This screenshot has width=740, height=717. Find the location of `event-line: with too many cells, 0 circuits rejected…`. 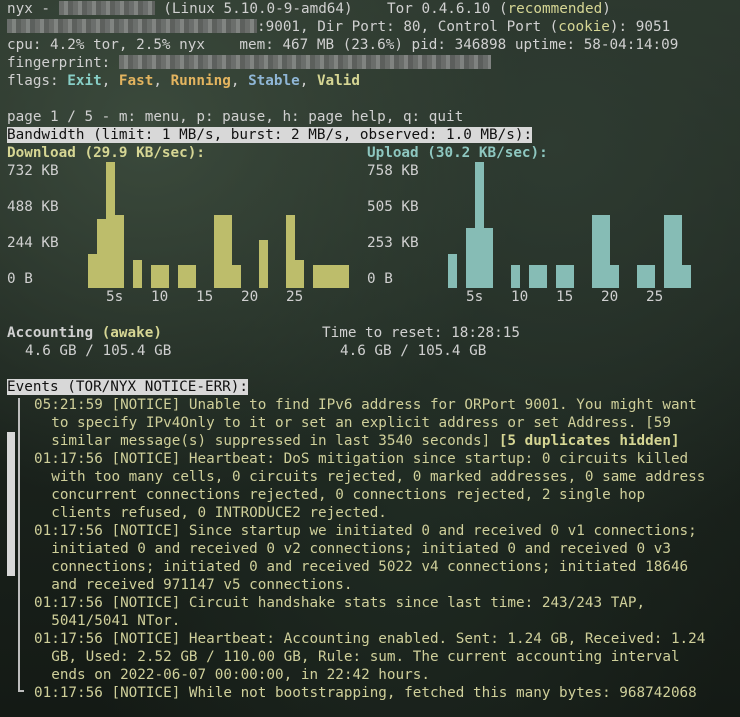

event-line: with too many cells, 0 circuits rejected… is located at coordinates (370, 477).